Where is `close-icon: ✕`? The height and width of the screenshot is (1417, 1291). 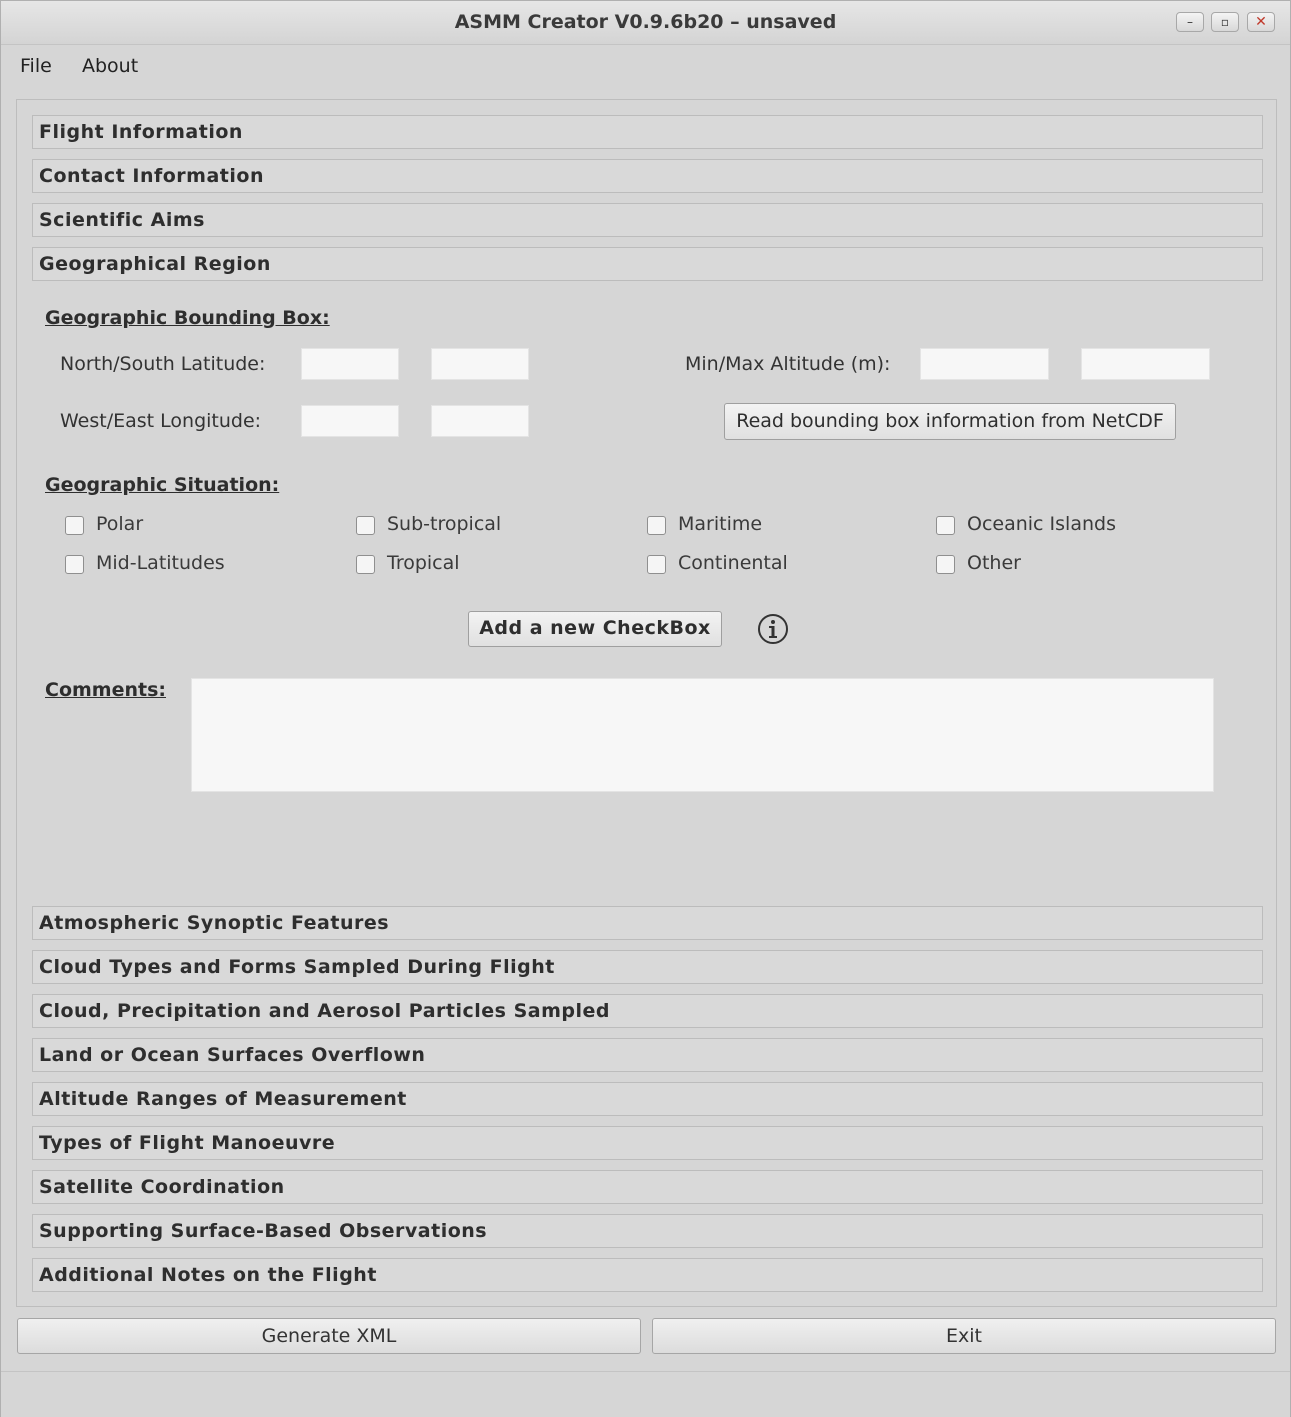
close-icon: ✕ is located at coordinates (1261, 22).